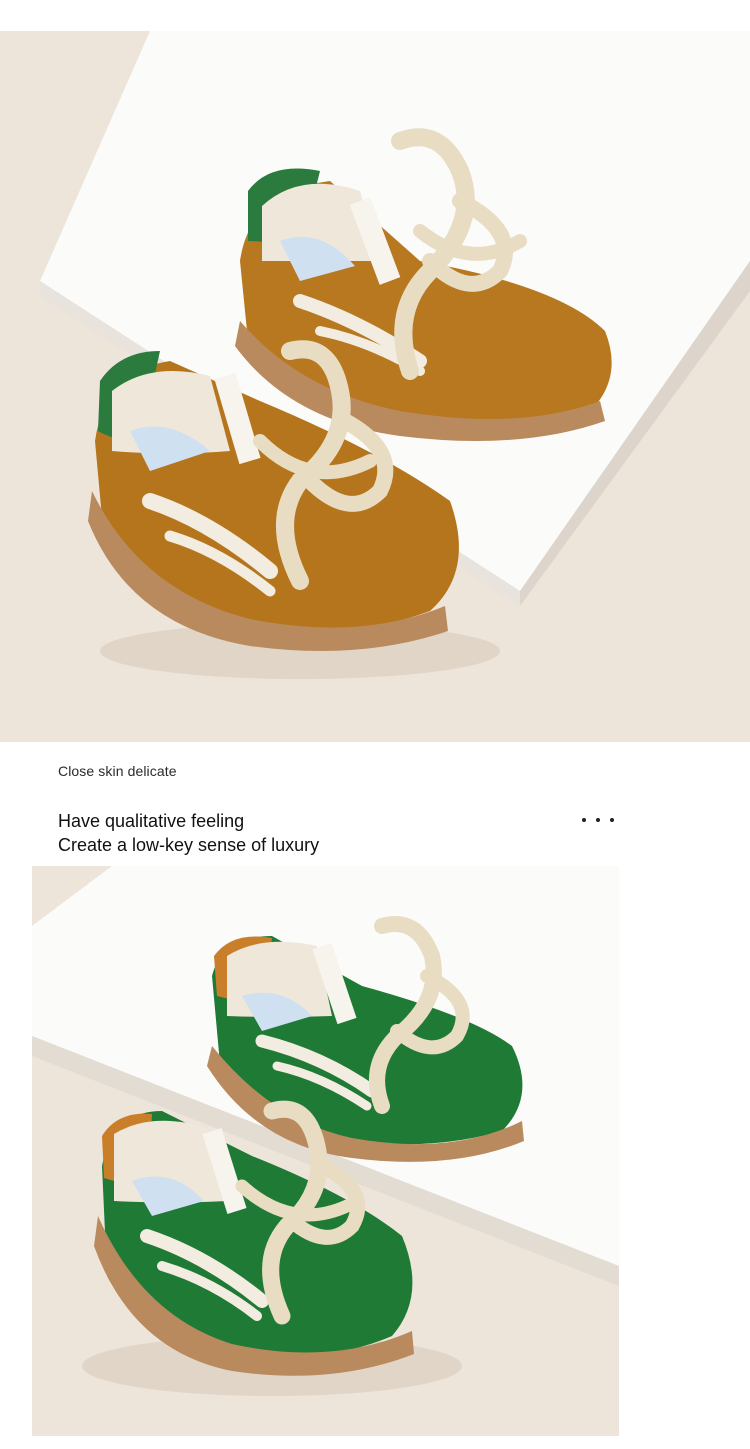  I want to click on heading-line-1: Have qualitative feeling, so click(151, 821).